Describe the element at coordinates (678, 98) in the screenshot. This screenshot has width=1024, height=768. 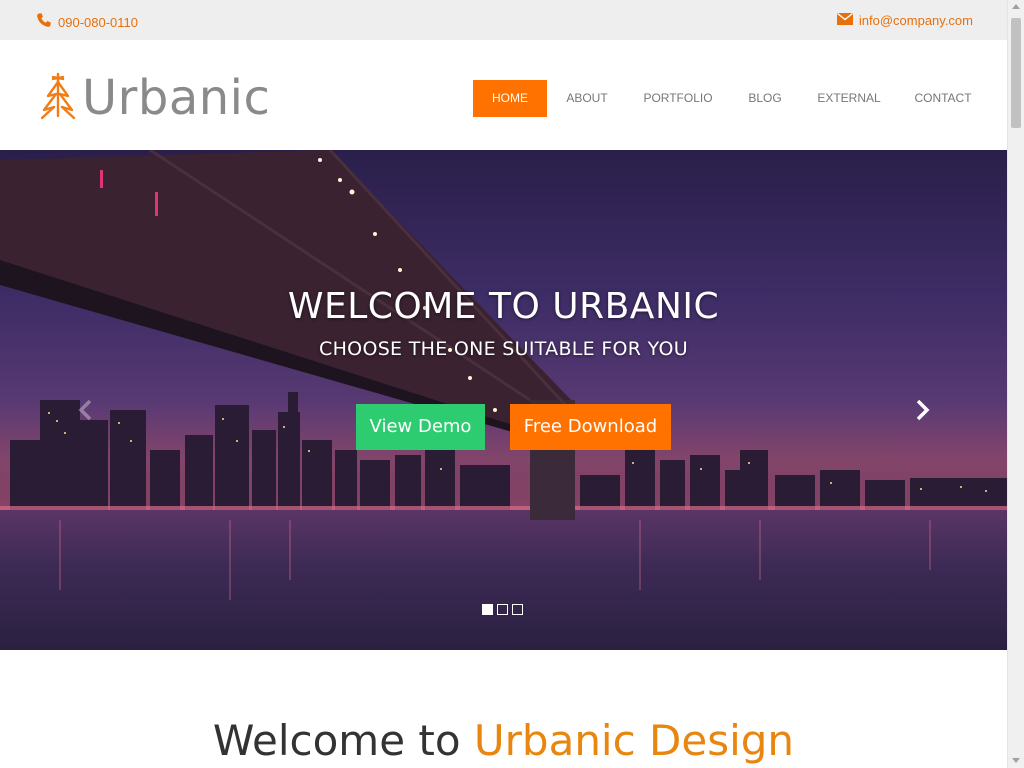
I see `nav-portfolio: PORTFOLIO` at that location.